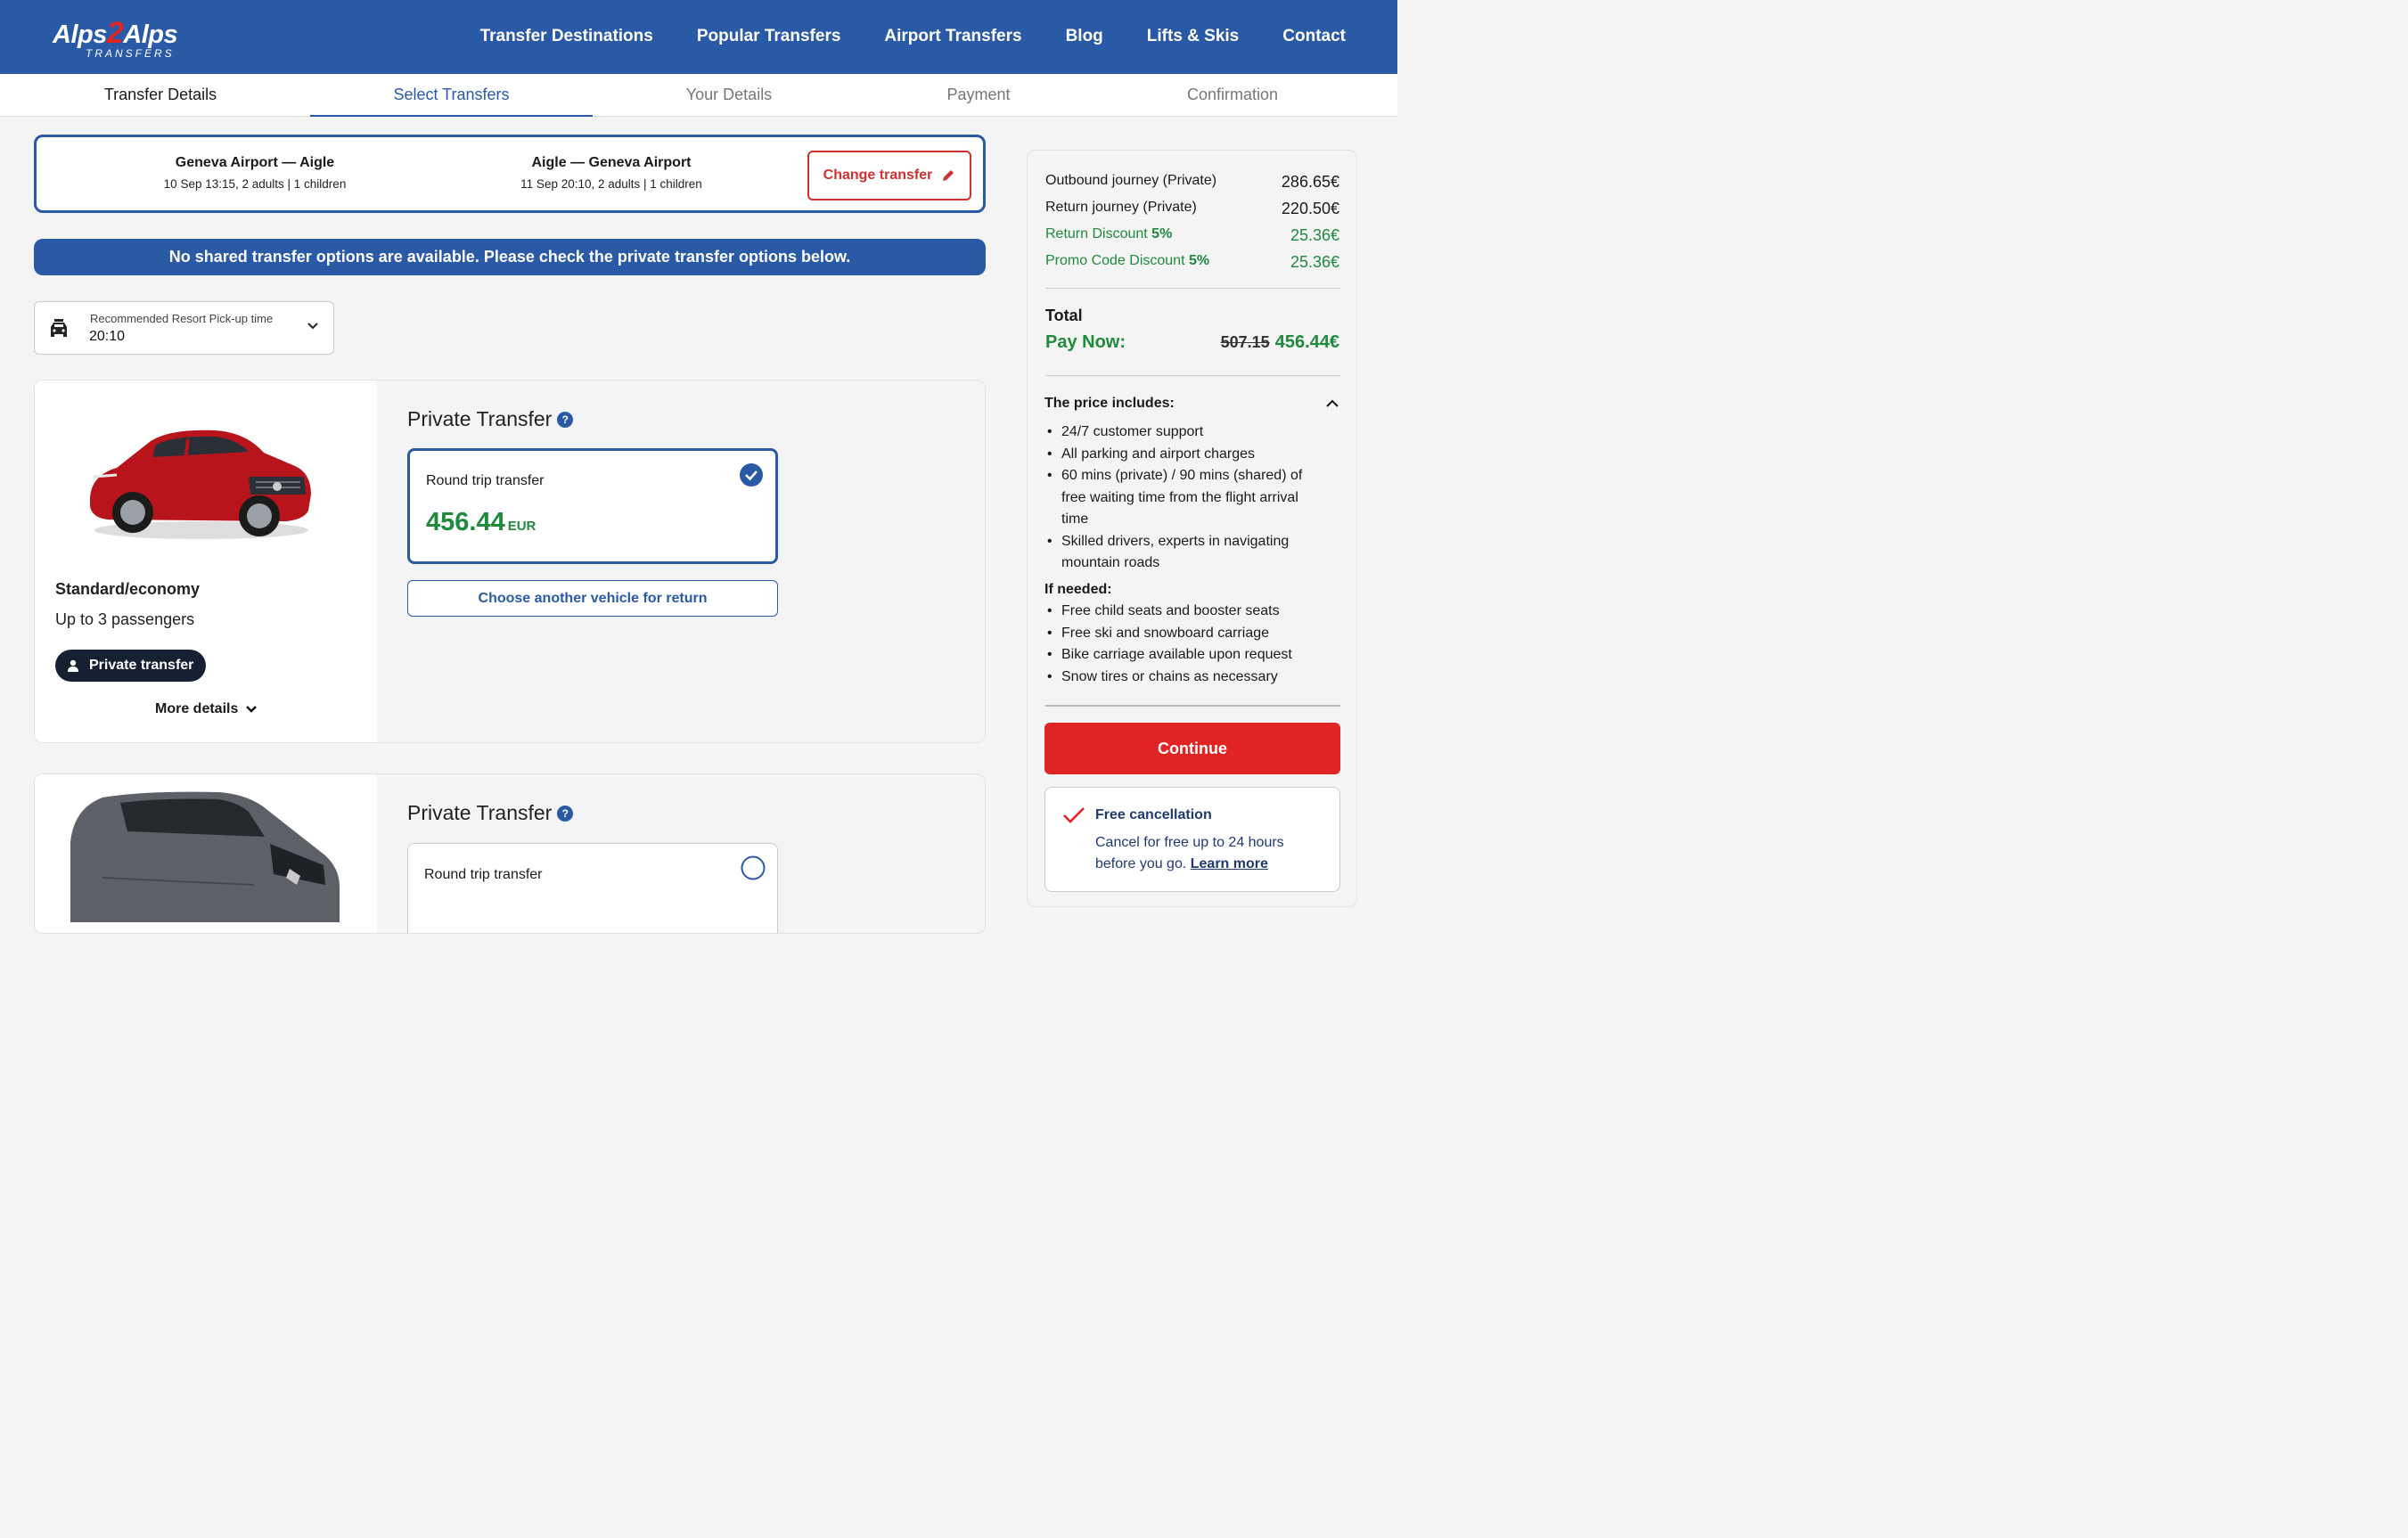  What do you see at coordinates (1280, 342) in the screenshot?
I see `pay-now-amounts: 507.15 456.44€` at bounding box center [1280, 342].